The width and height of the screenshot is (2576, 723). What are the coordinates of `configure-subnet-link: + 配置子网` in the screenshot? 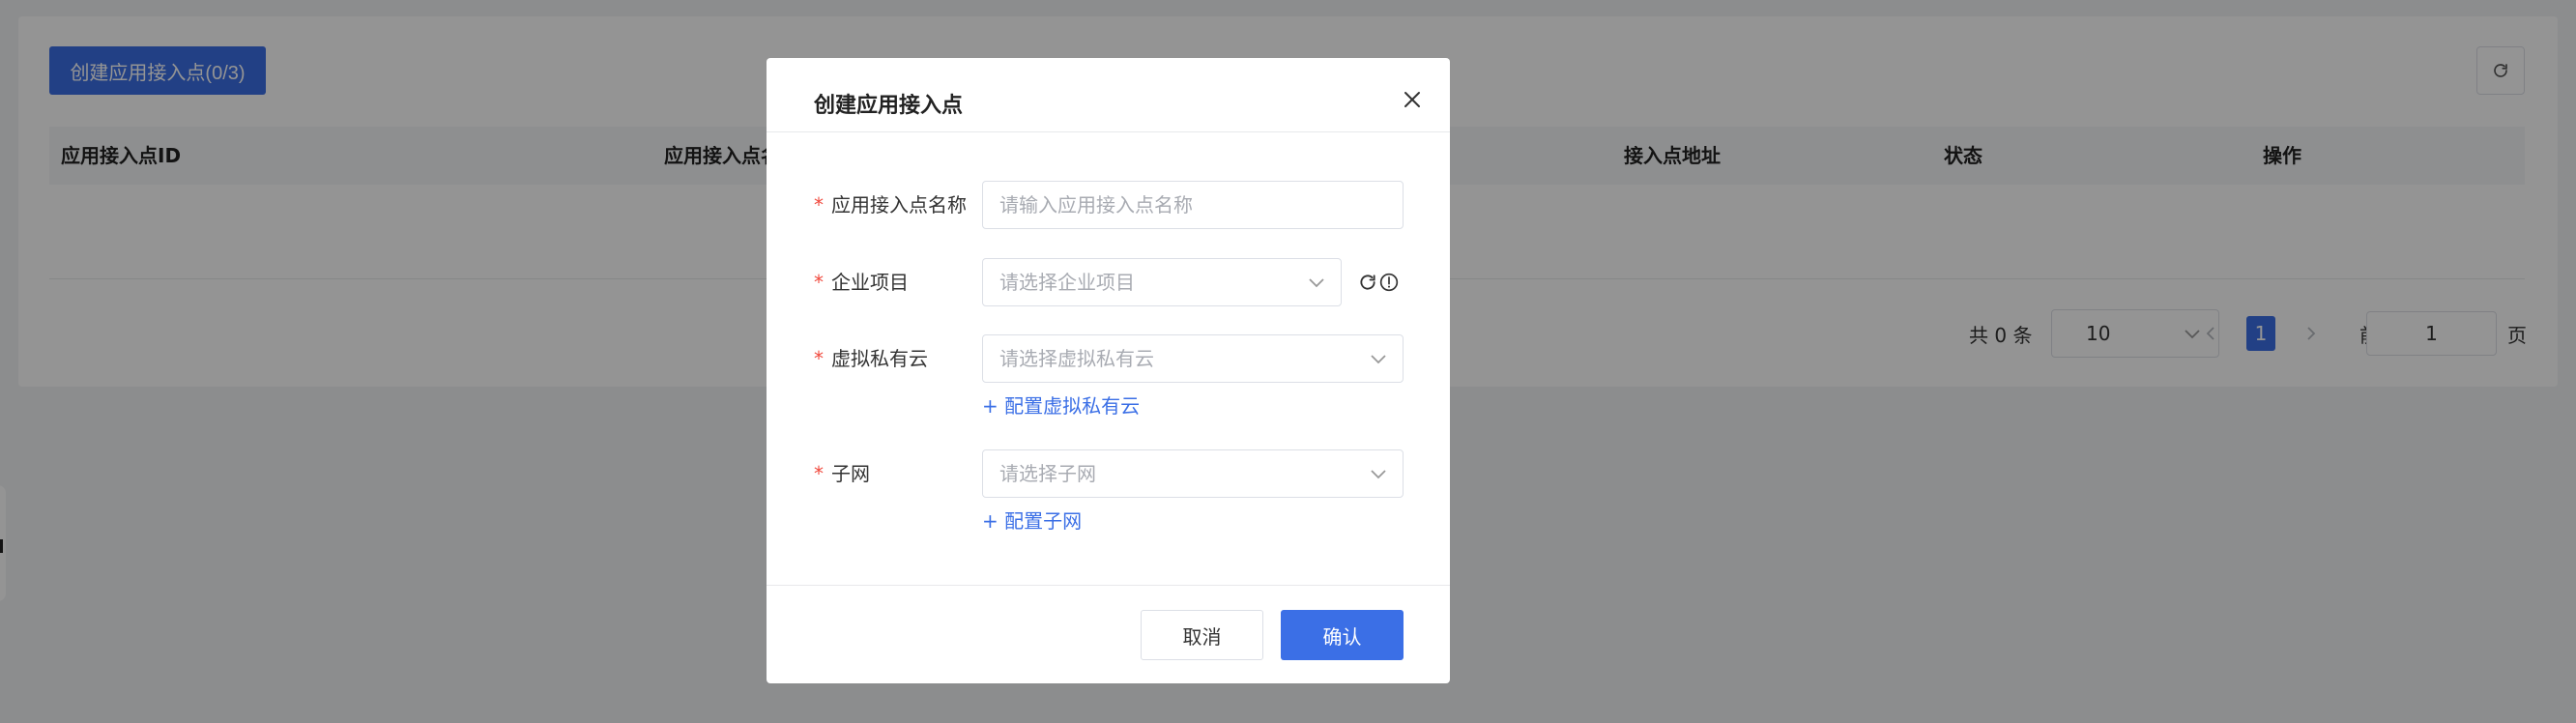 It's located at (1032, 521).